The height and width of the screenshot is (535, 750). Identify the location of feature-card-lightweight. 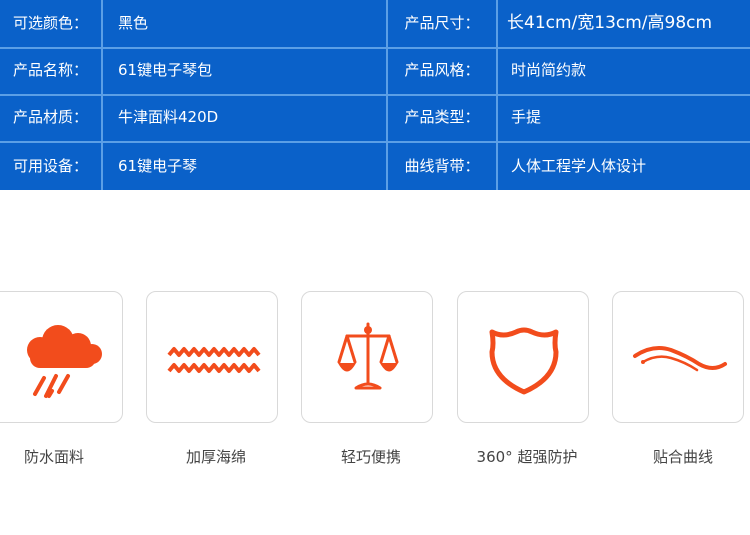
(367, 357).